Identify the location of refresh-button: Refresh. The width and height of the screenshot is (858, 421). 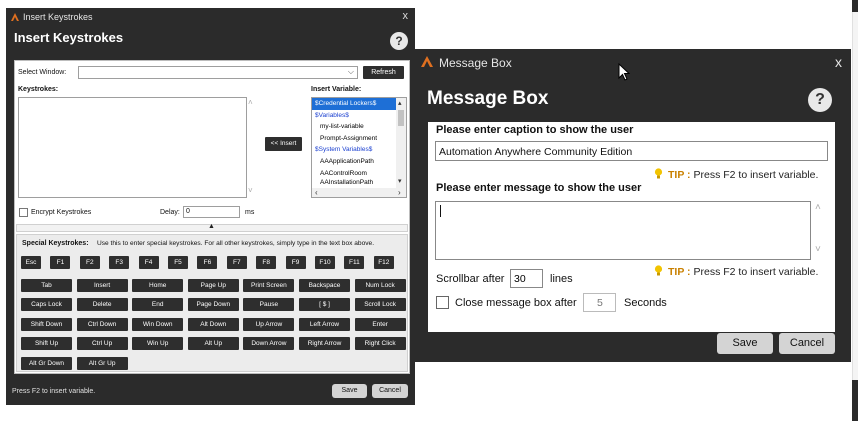
(383, 72).